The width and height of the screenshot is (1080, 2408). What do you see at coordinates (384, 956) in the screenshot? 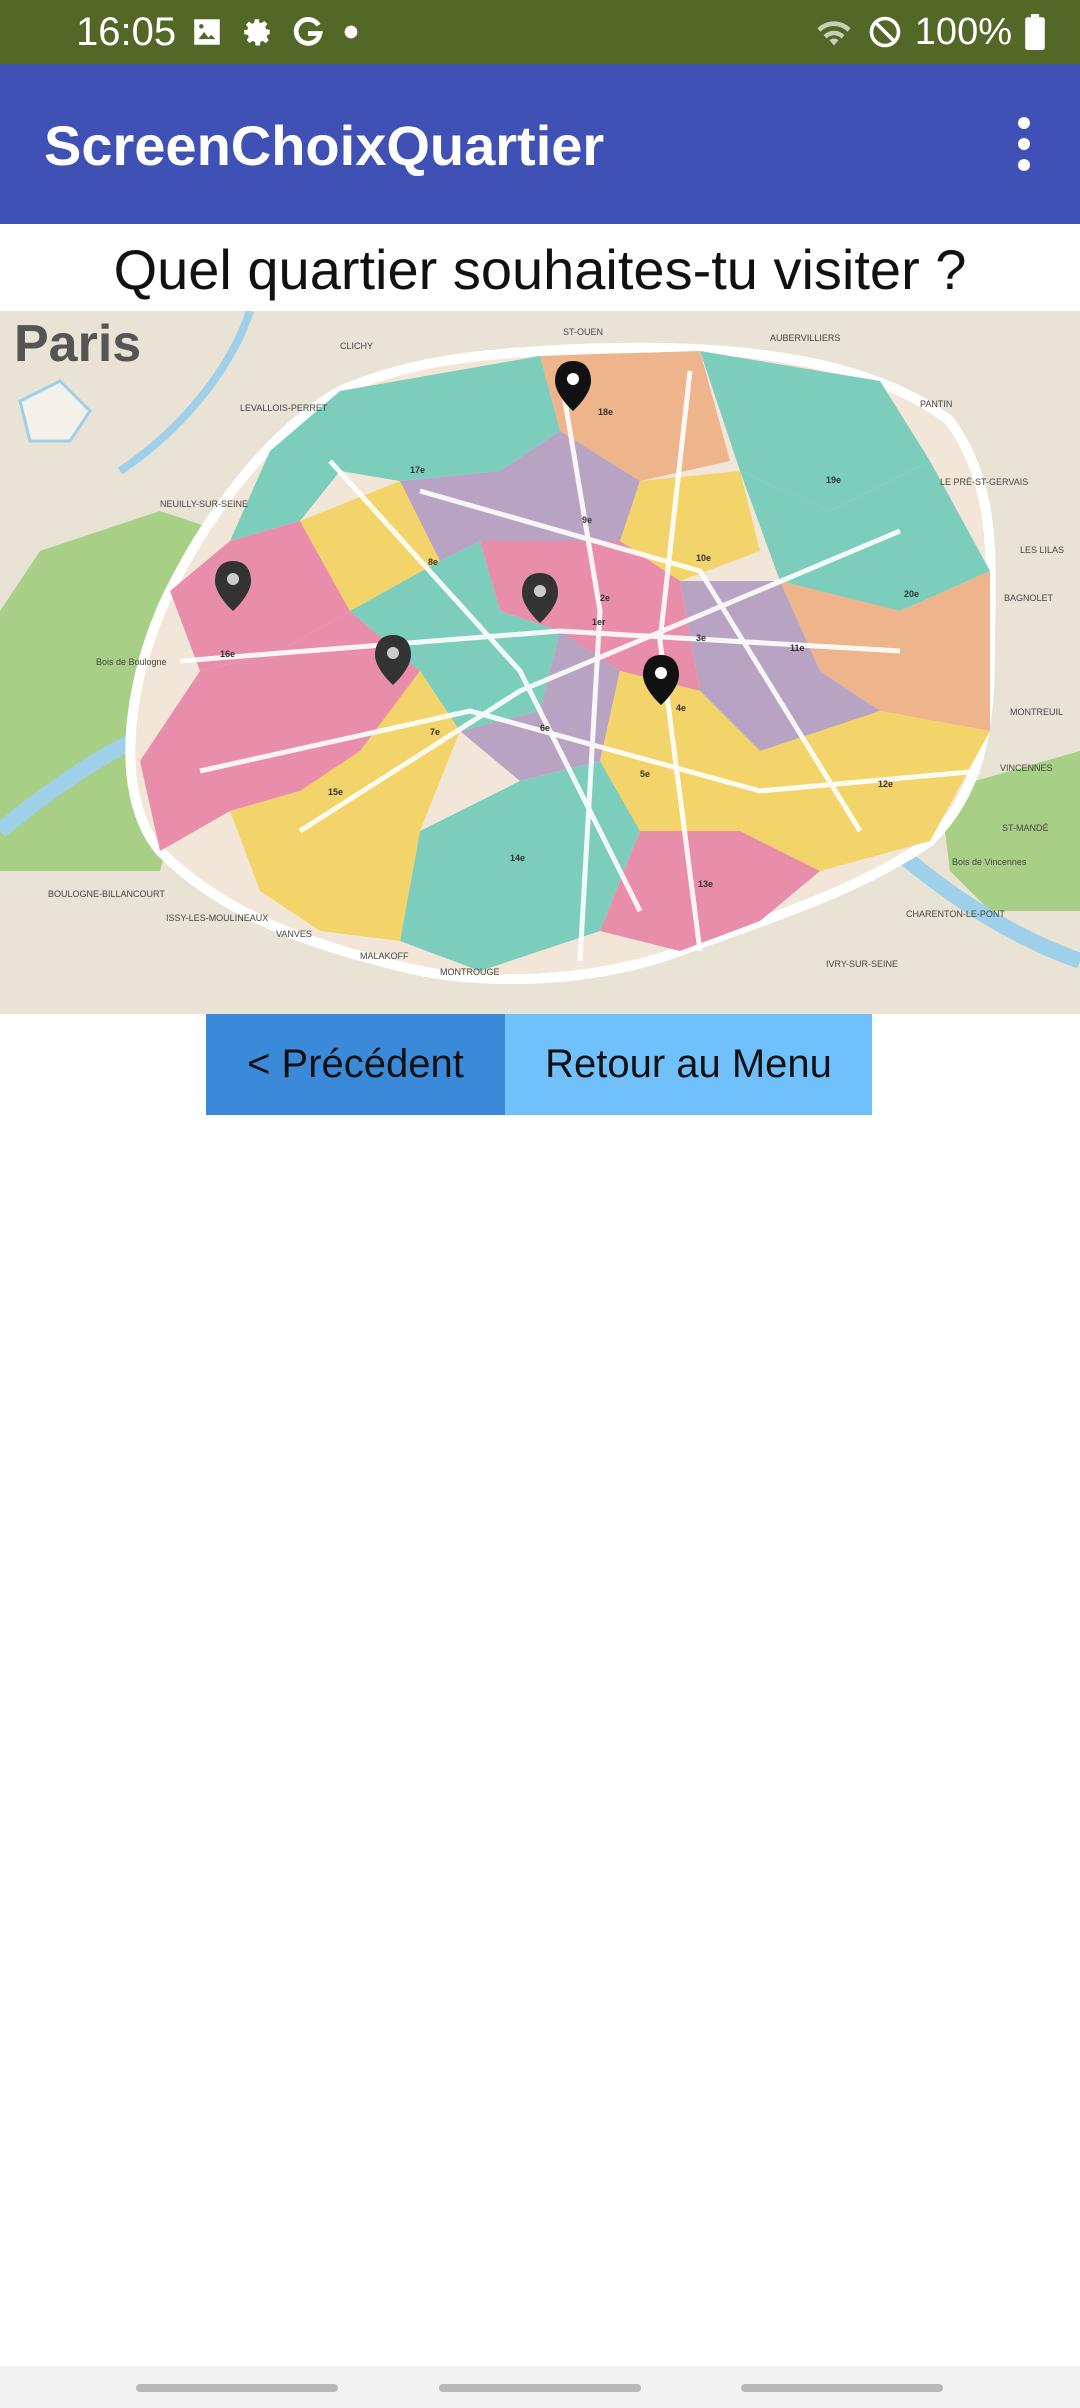
I see `map-label-malakoff: MALAKOFF` at bounding box center [384, 956].